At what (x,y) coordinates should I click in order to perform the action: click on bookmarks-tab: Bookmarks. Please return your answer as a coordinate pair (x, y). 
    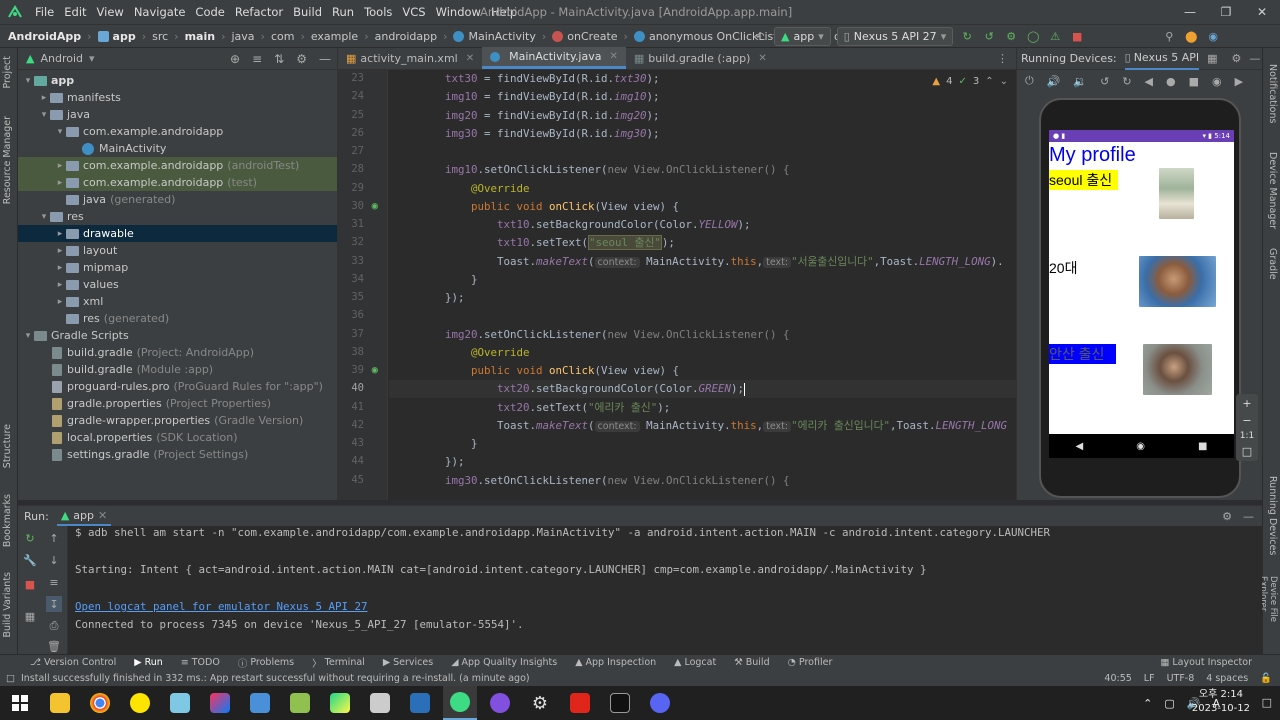
    Looking at the image, I should click on (7, 520).